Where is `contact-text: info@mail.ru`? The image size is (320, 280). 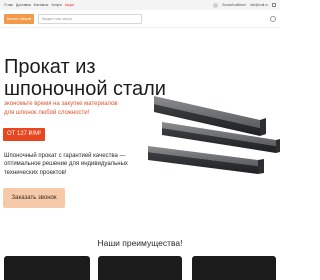 contact-text: info@mail.ru is located at coordinates (259, 5).